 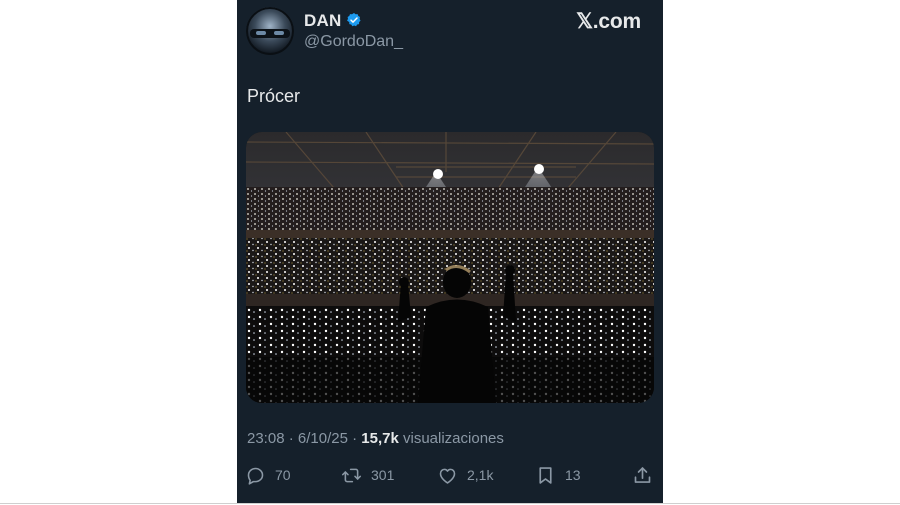 I want to click on divider, so click(x=450, y=503).